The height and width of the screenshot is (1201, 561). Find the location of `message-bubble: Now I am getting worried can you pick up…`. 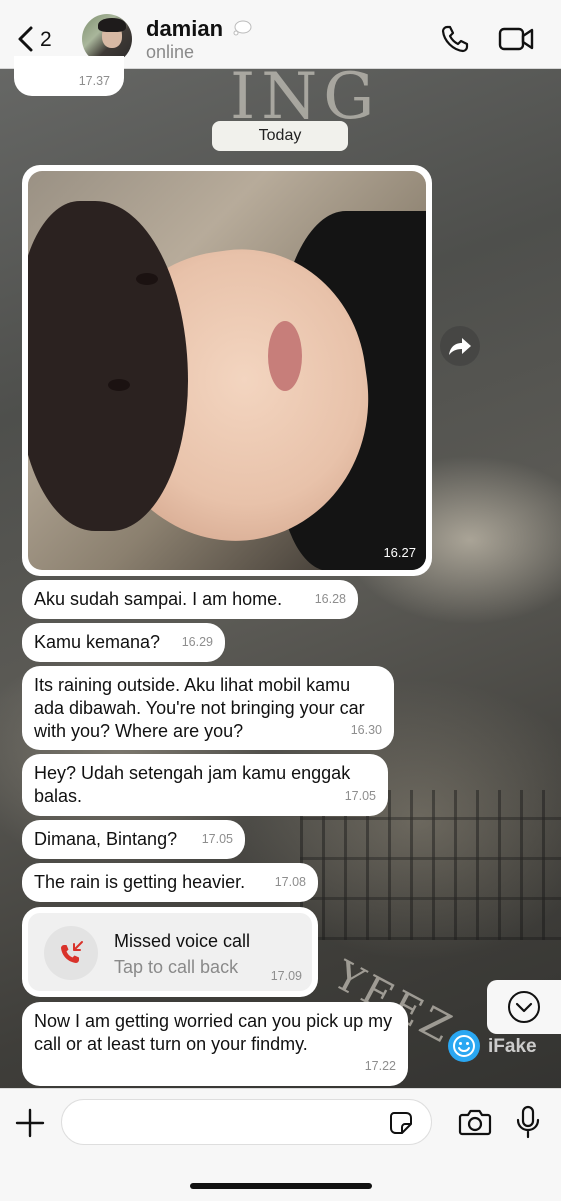

message-bubble: Now I am getting worried can you pick up… is located at coordinates (215, 1044).